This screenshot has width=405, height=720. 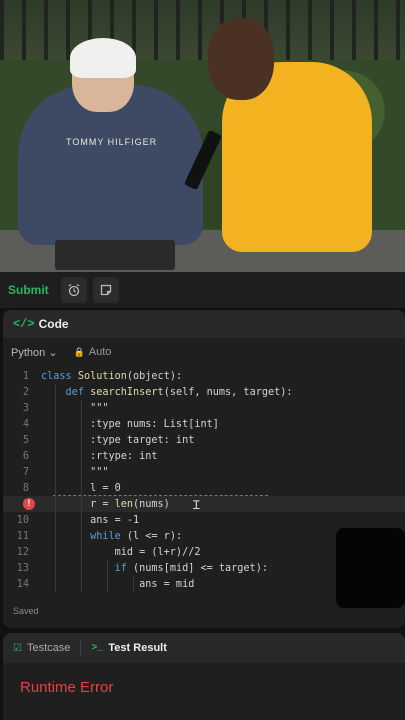 I want to click on code-line: 2 def searchInsert(self, nums, target):, so click(x=204, y=392).